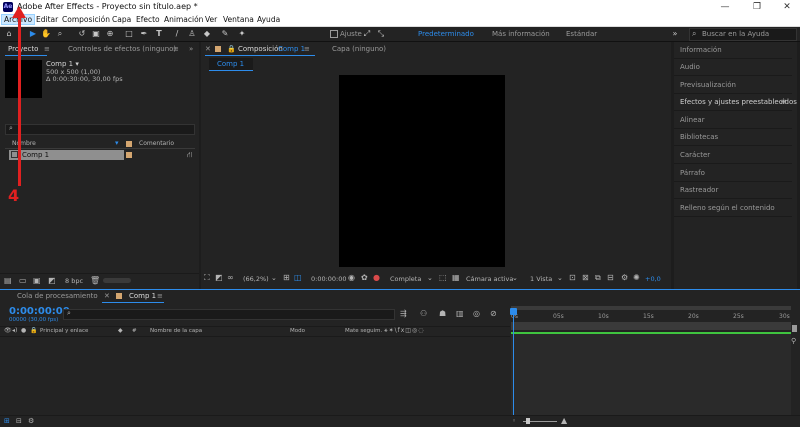  Describe the element at coordinates (757, 7) in the screenshot. I see `restore-button: ❐` at that location.